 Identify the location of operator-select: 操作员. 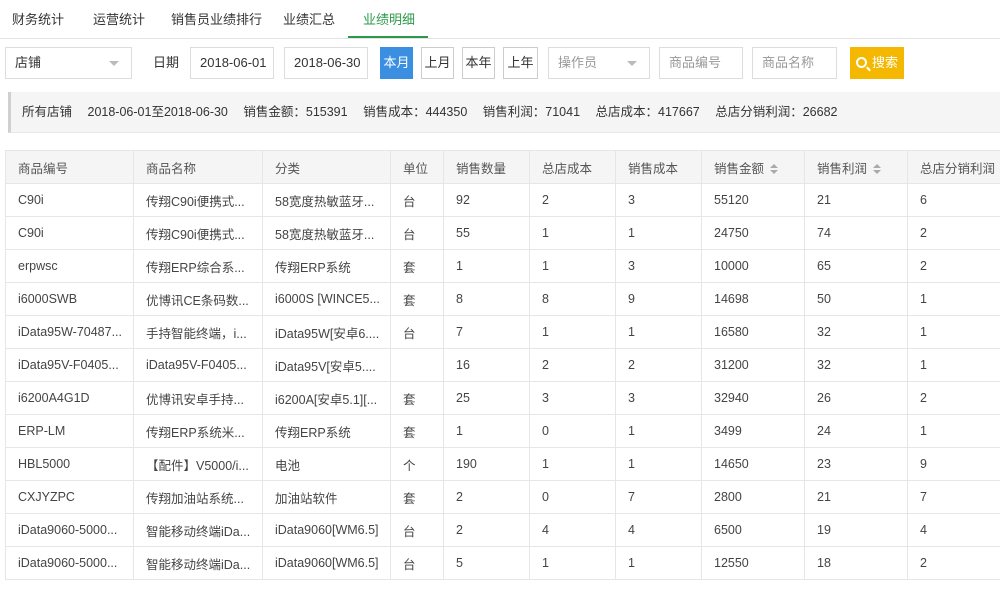
(599, 63).